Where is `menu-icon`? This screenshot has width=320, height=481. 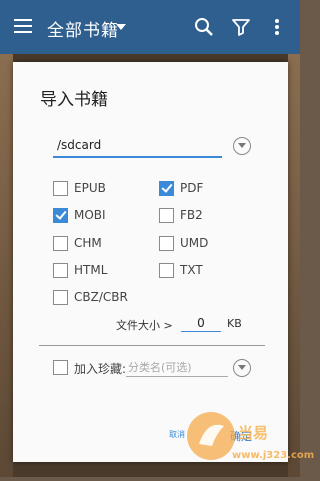
menu-icon is located at coordinates (23, 26).